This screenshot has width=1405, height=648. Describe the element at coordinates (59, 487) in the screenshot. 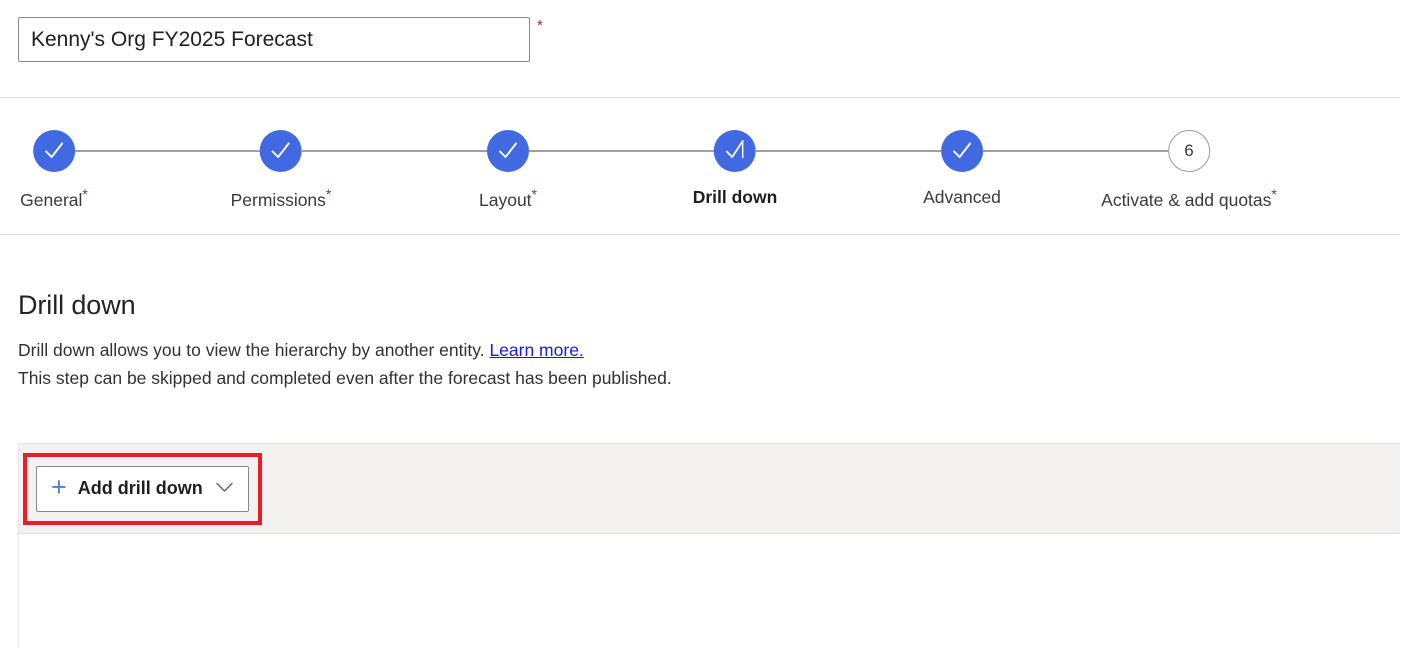

I see `plus-icon: +` at that location.